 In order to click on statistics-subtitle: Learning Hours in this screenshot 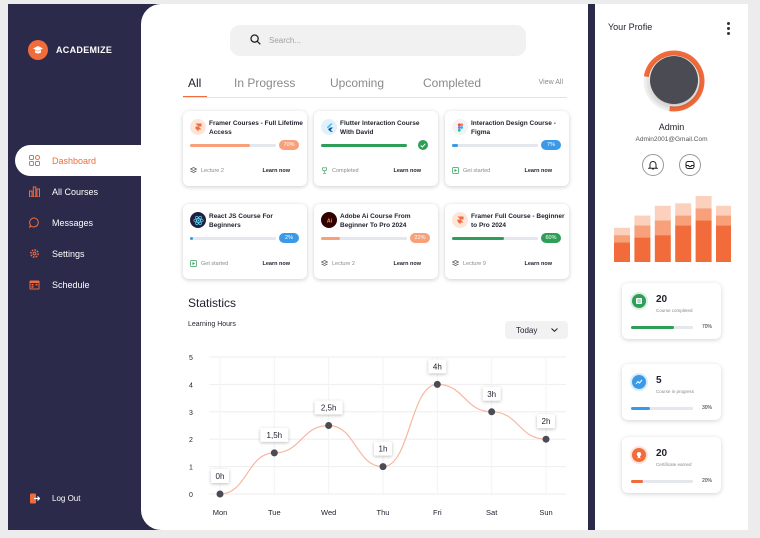, I will do `click(212, 324)`.